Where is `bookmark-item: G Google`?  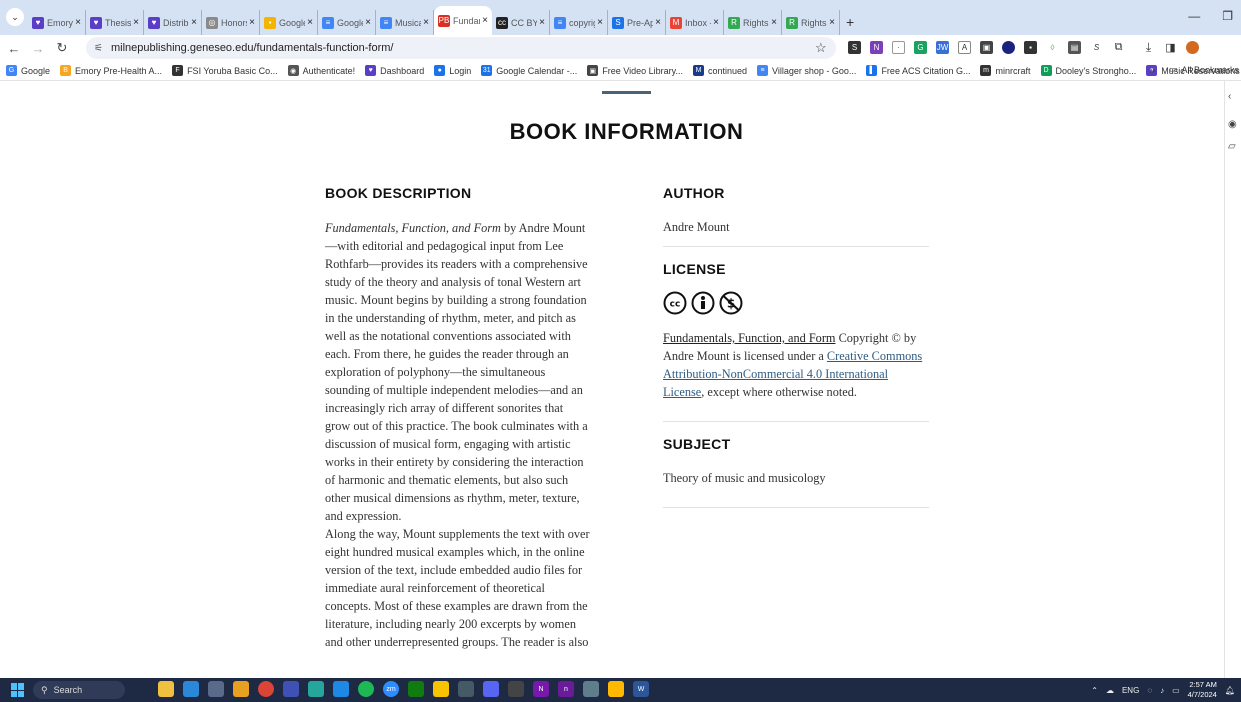
bookmark-item: G Google is located at coordinates (28, 70).